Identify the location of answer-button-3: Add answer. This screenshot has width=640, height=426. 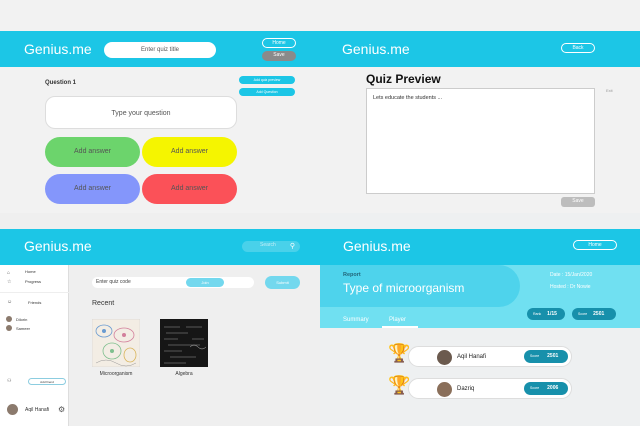
(92, 189).